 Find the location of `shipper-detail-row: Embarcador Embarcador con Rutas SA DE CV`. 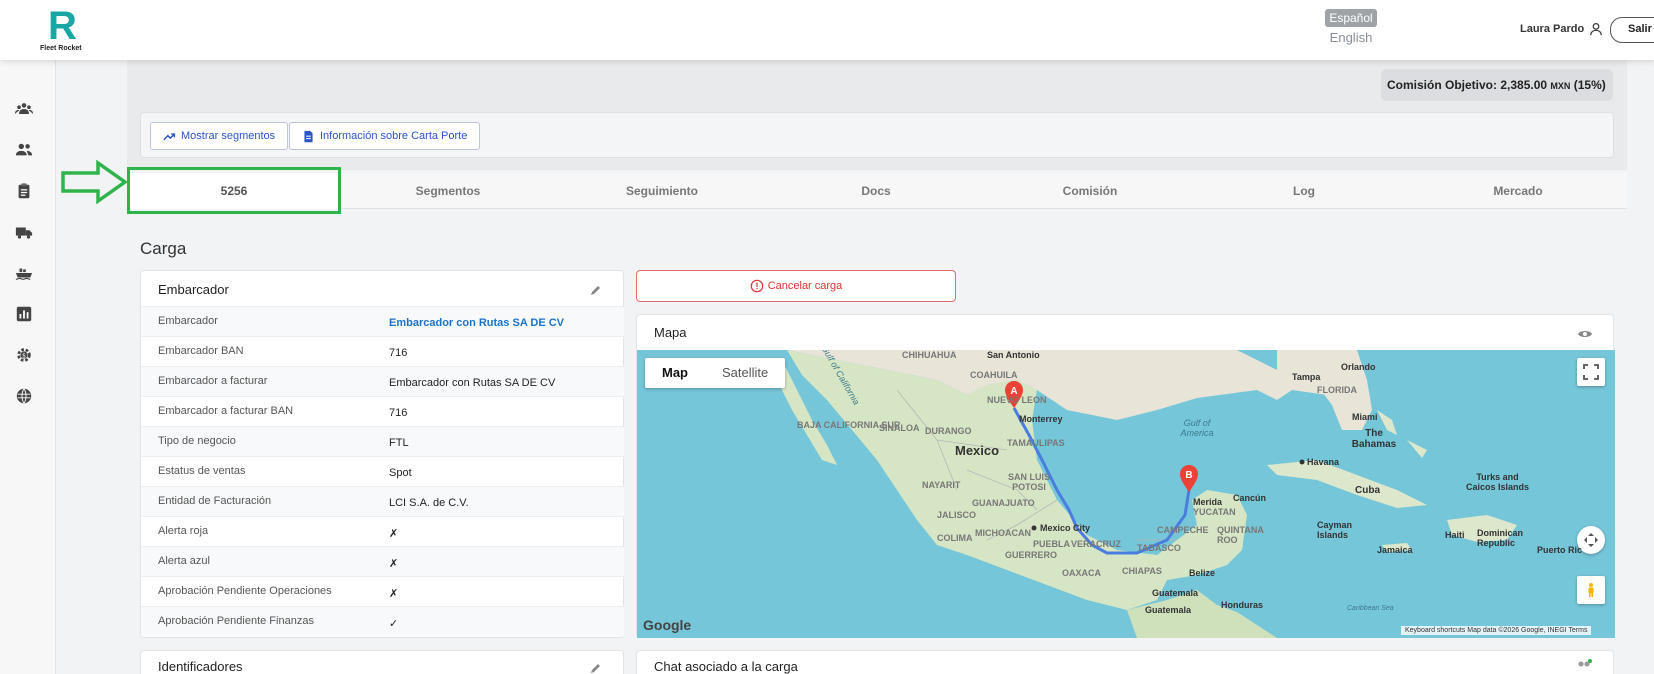

shipper-detail-row: Embarcador Embarcador con Rutas SA DE CV is located at coordinates (382, 321).